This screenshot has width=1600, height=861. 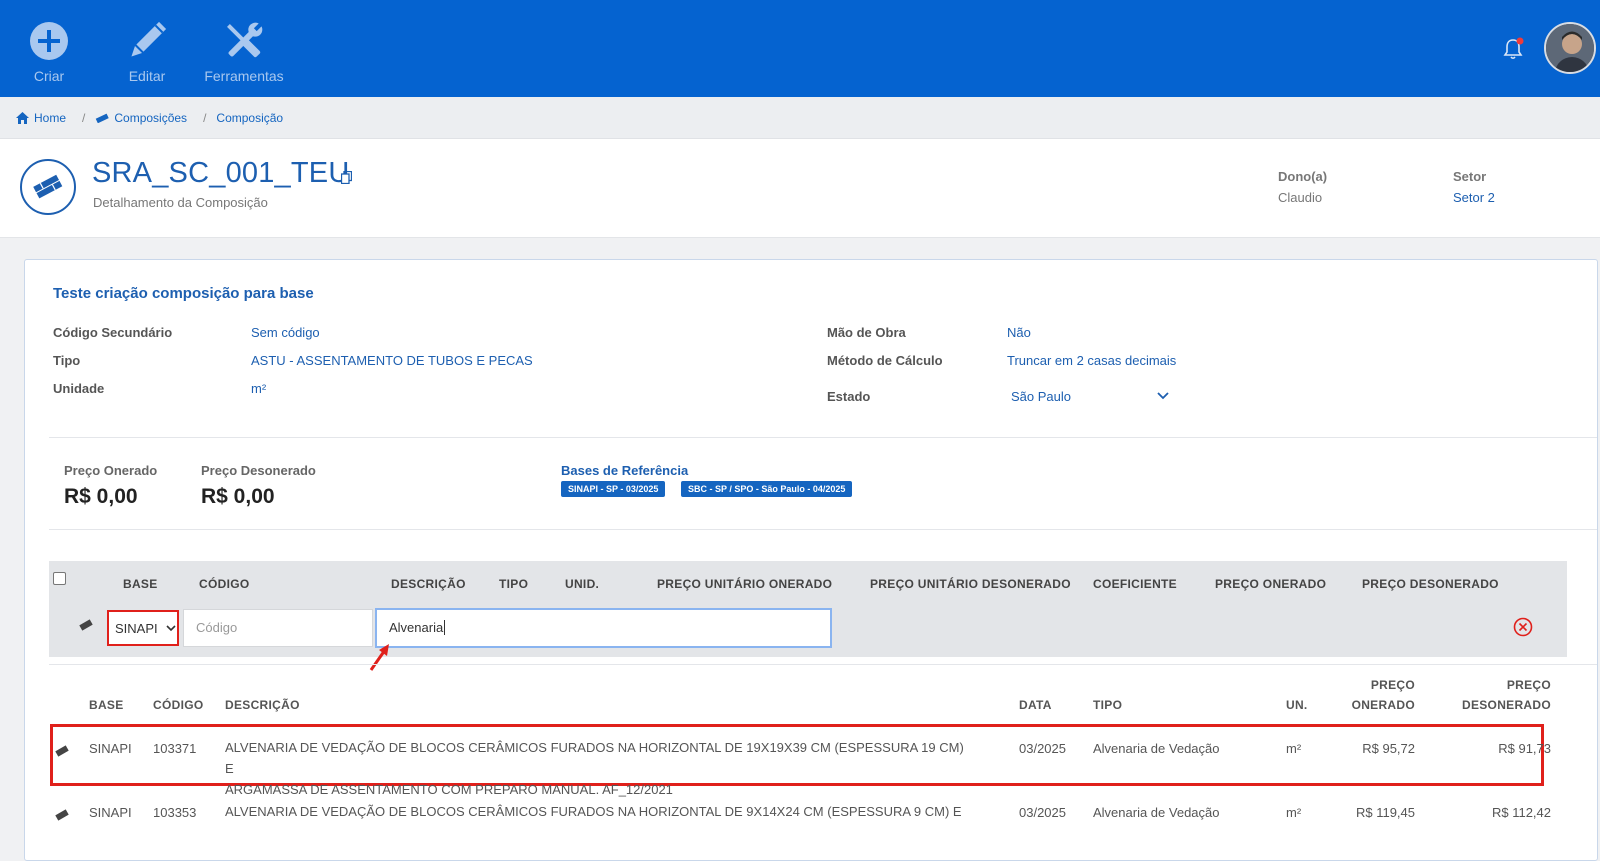 I want to click on labor-label: Mão de Obra, so click(x=866, y=332).